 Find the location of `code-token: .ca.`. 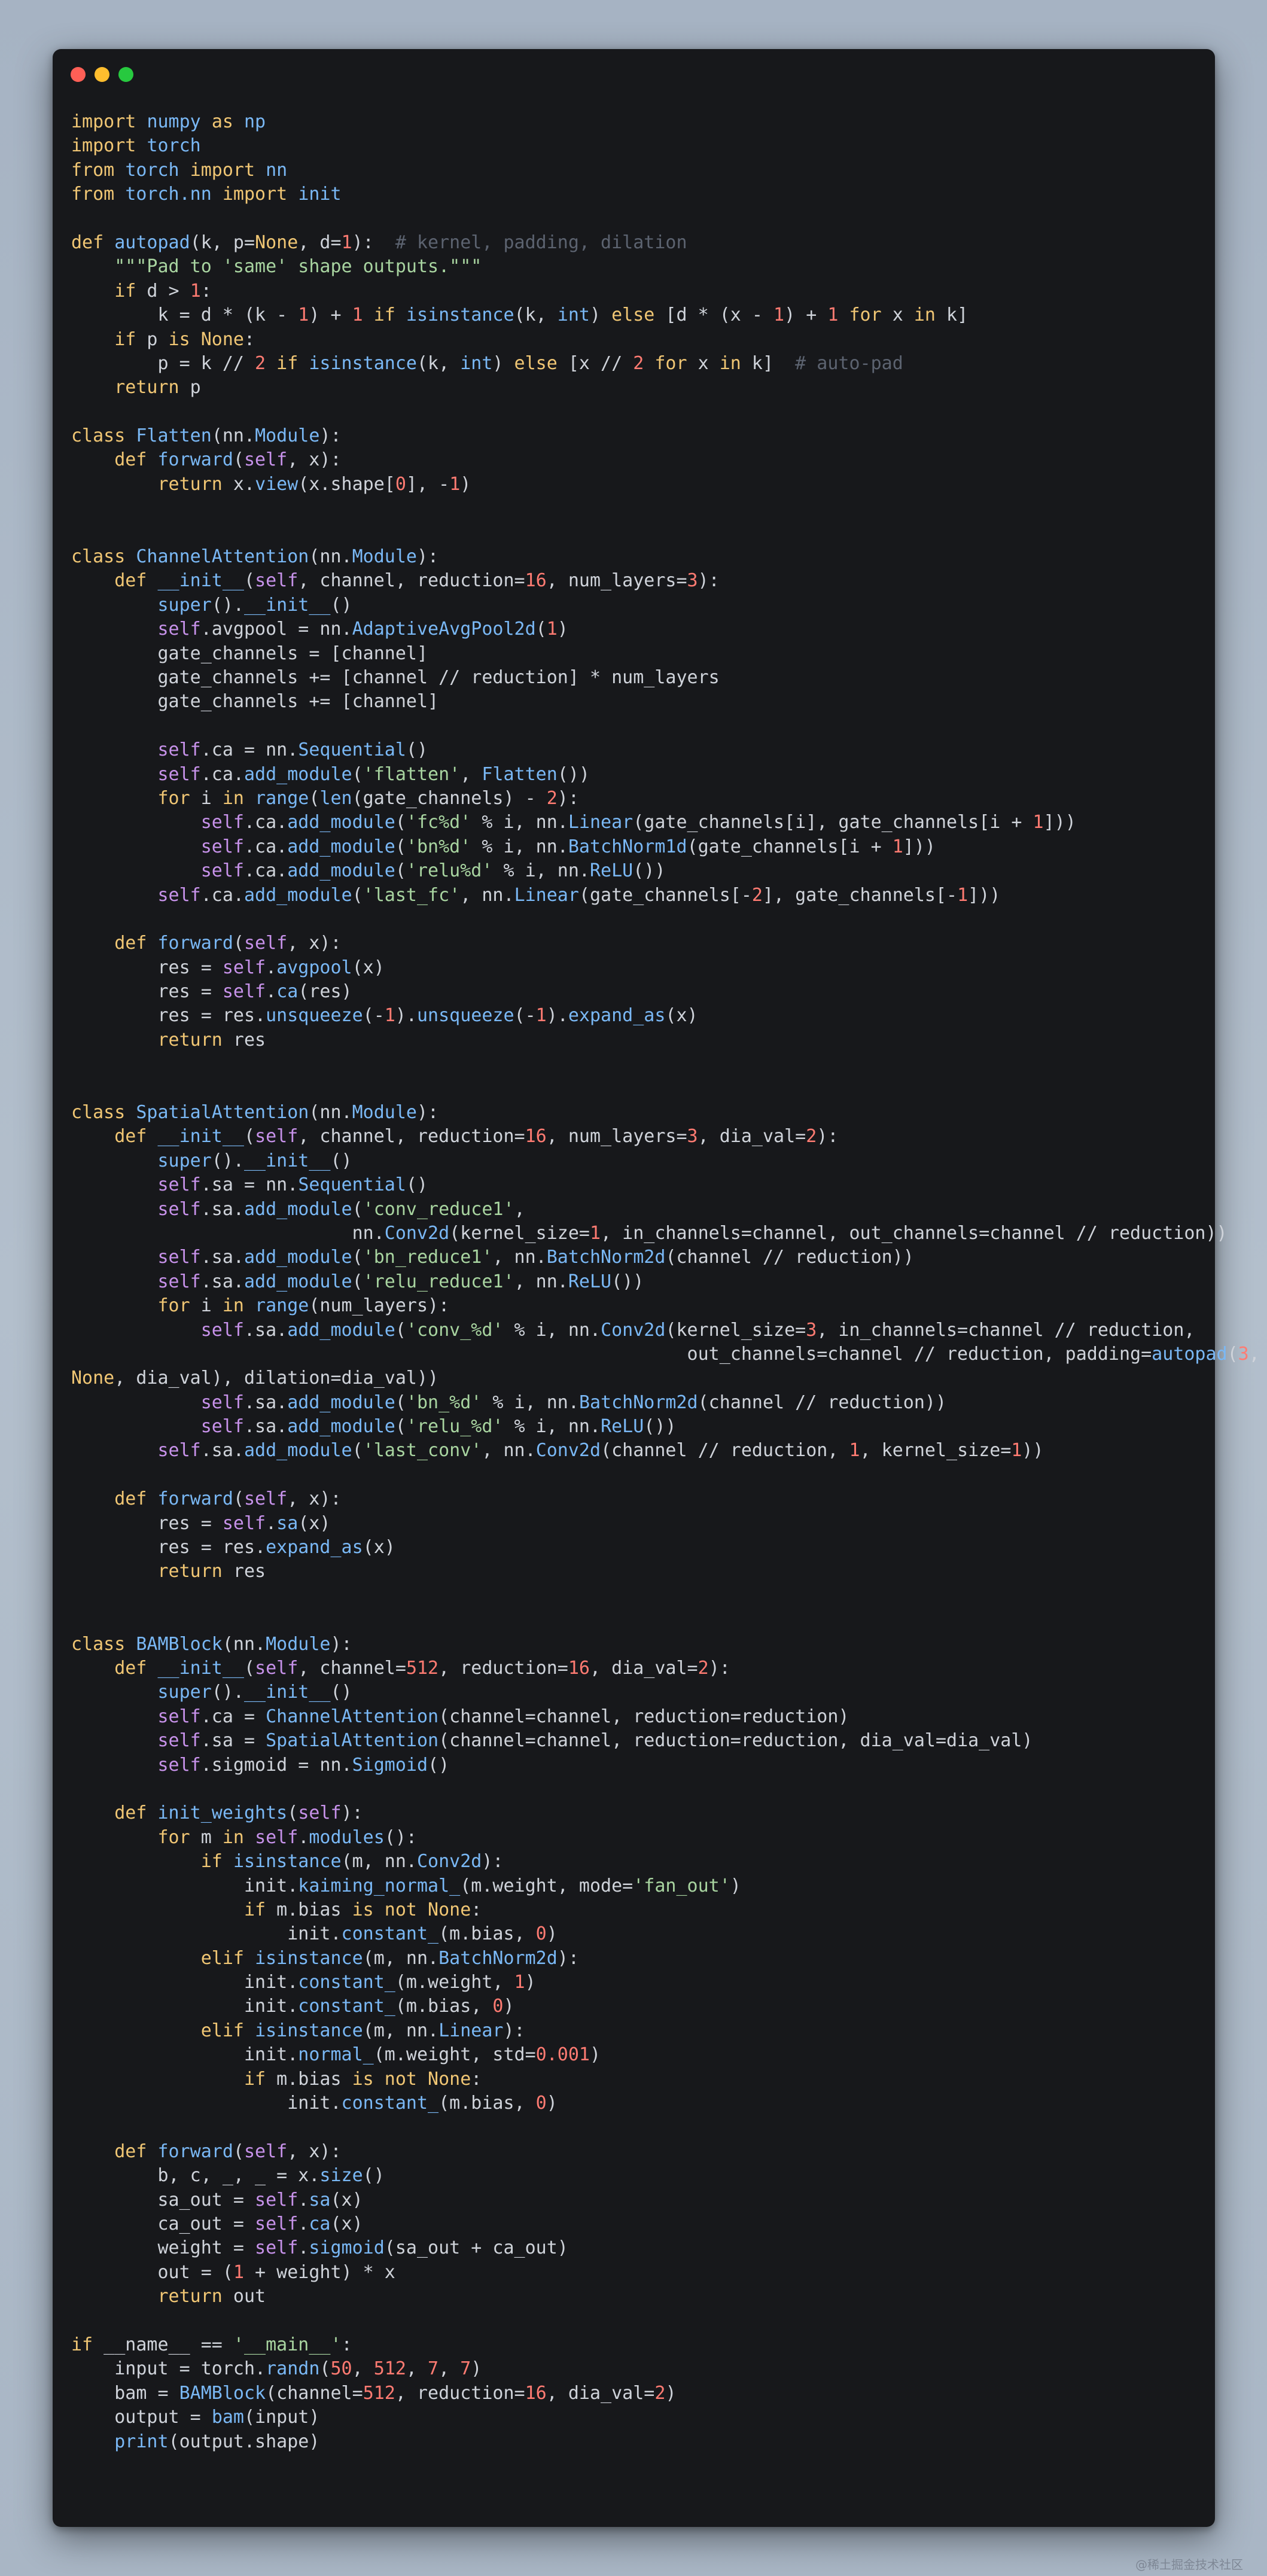

code-token: .ca. is located at coordinates (222, 774).